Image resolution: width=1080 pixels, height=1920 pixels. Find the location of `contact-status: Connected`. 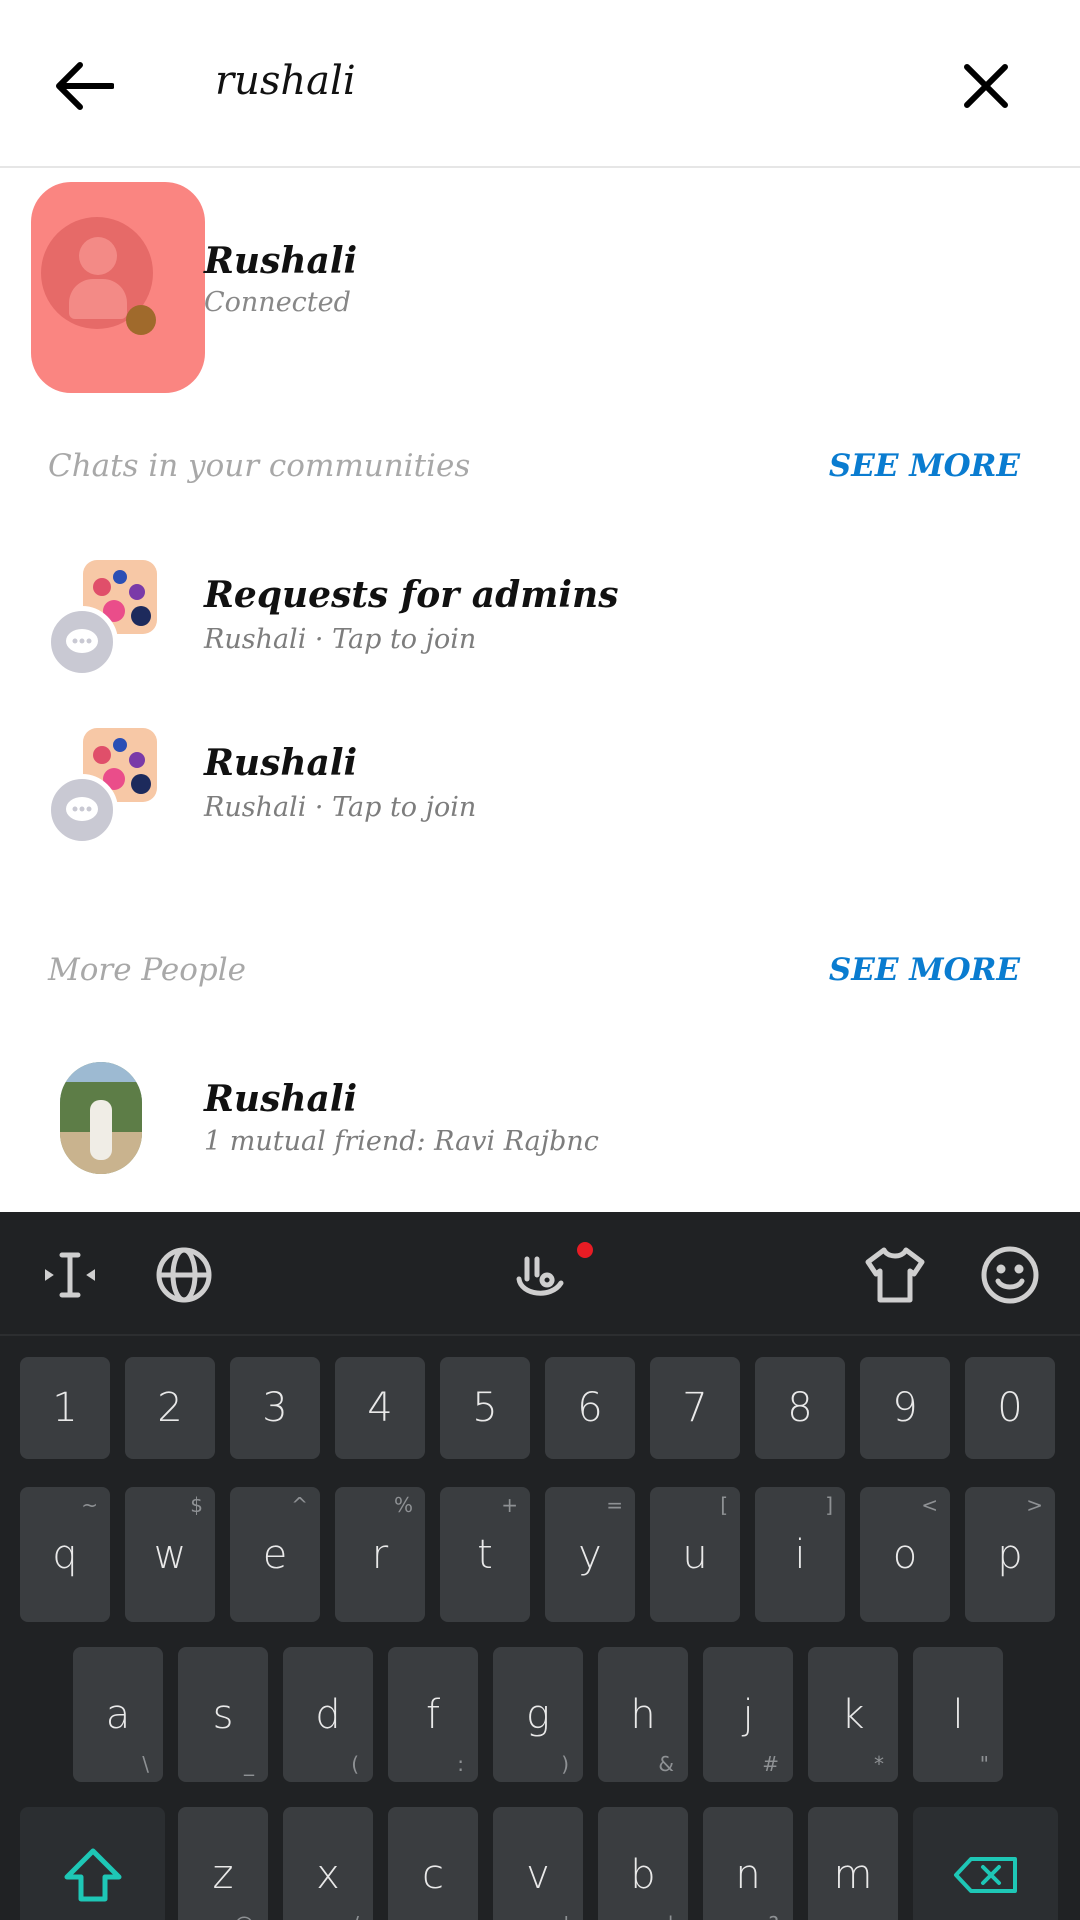

contact-status: Connected is located at coordinates (277, 302).